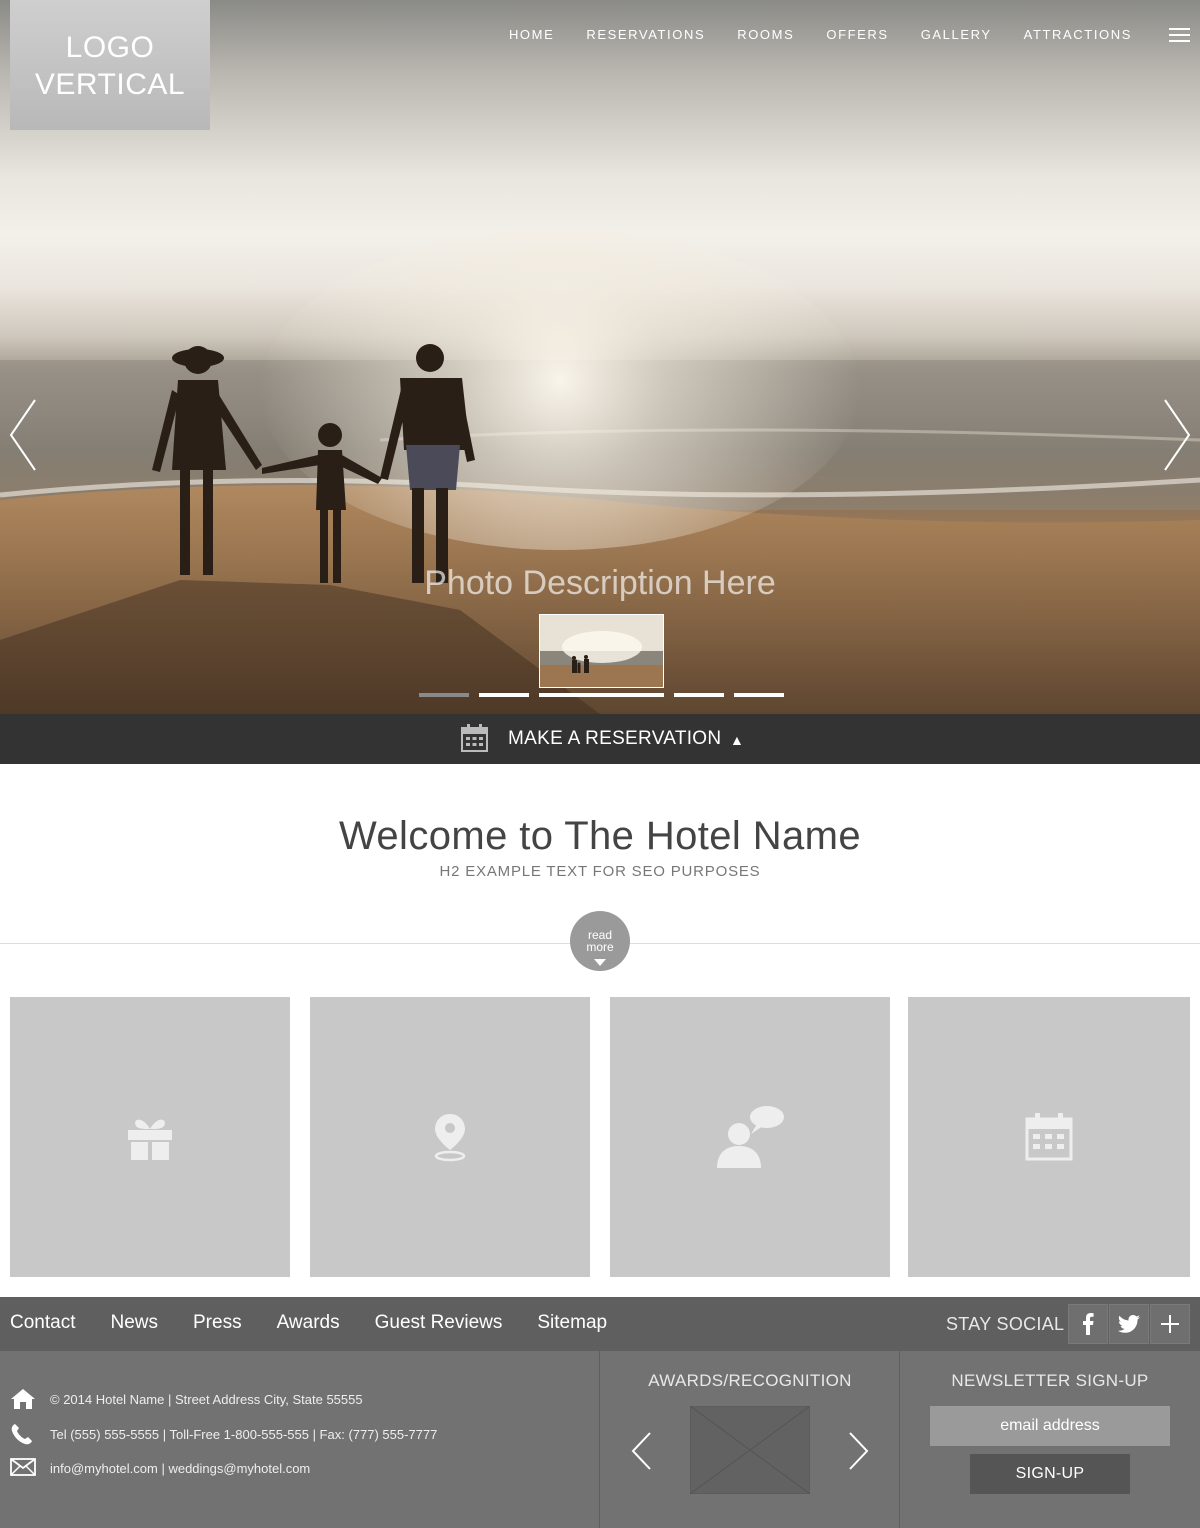 The image size is (1200, 1528). Describe the element at coordinates (601, 651) in the screenshot. I see `slide-thumbnail` at that location.